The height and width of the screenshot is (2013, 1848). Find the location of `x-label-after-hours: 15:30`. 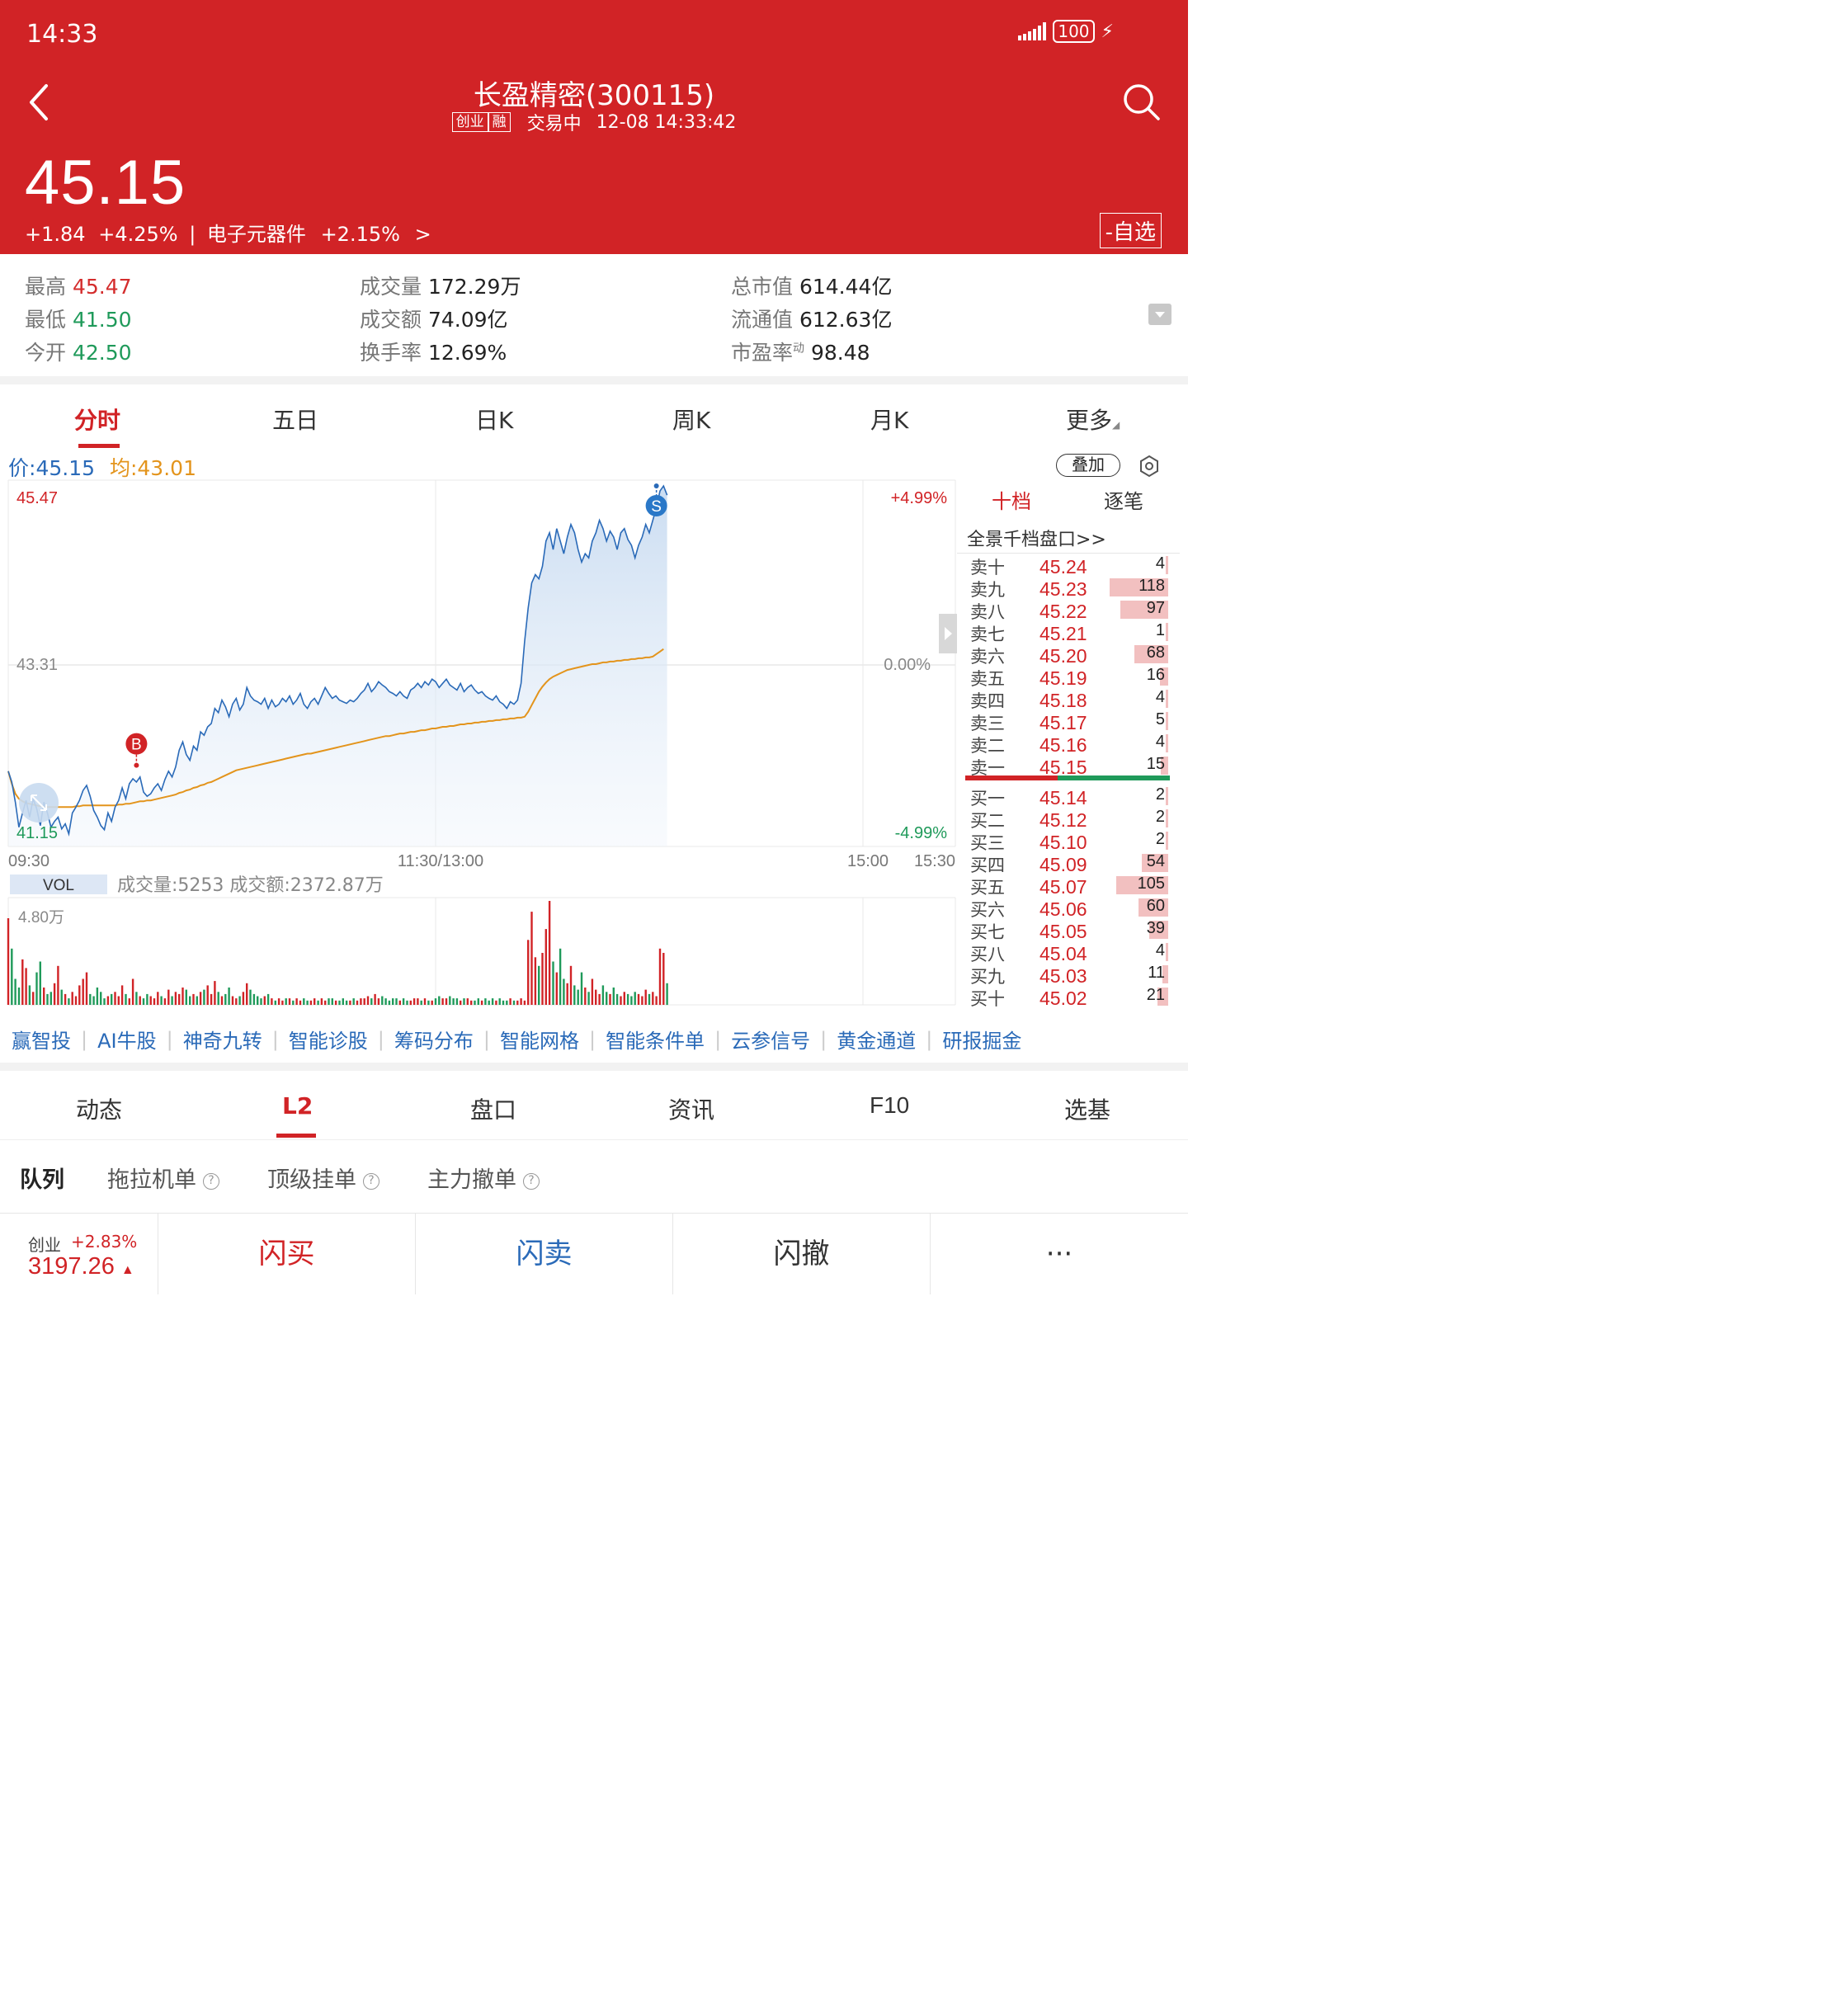

x-label-after-hours: 15:30 is located at coordinates (934, 861).